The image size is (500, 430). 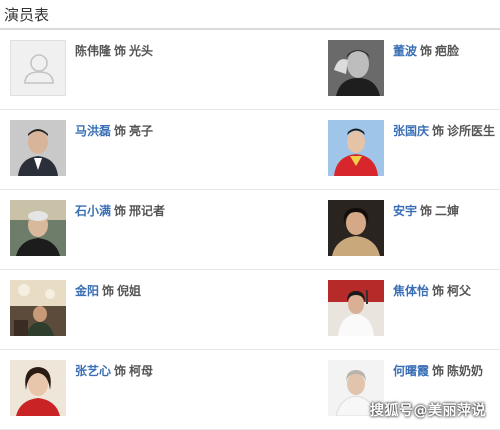 What do you see at coordinates (95, 390) in the screenshot?
I see `cast-item: 张艺心饰柯母` at bounding box center [95, 390].